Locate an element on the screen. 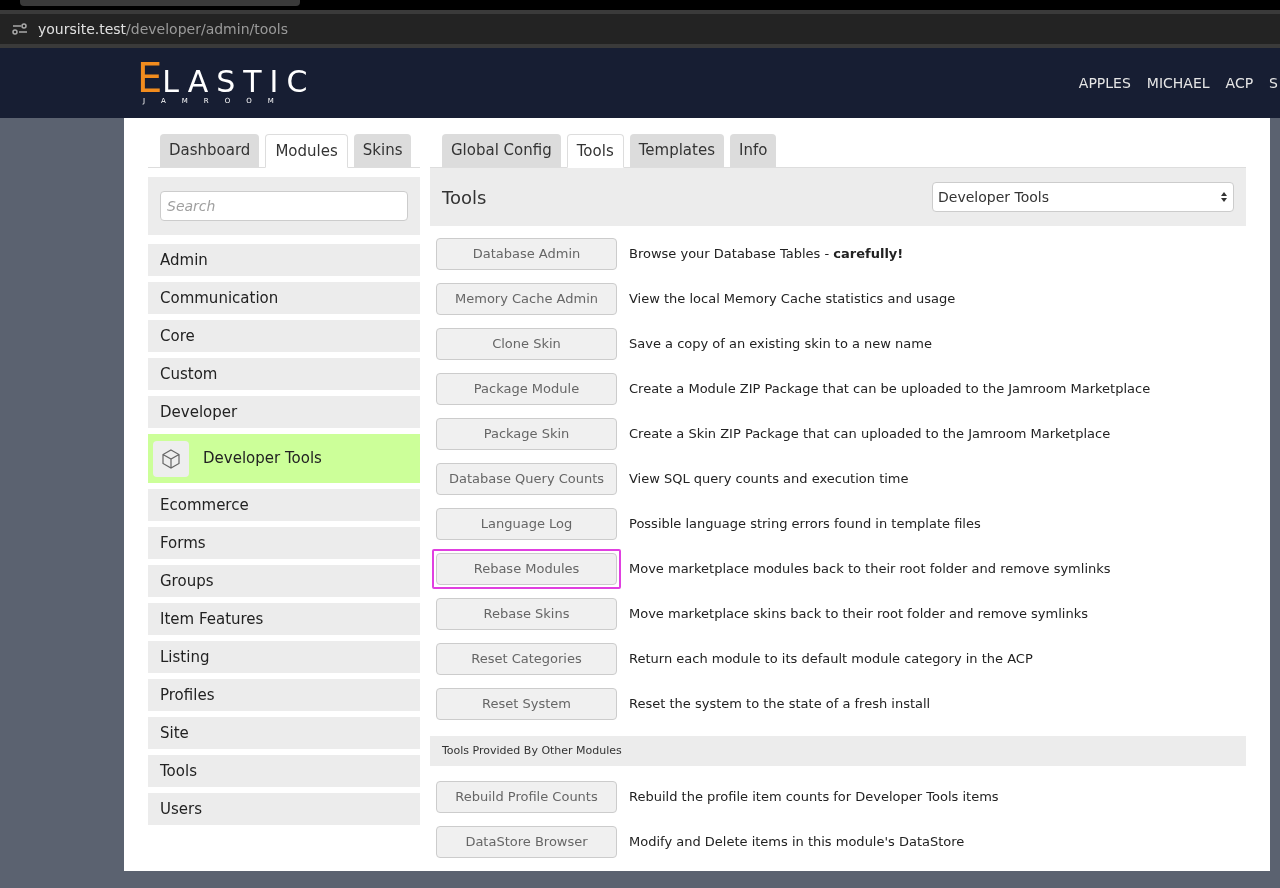 This screenshot has width=1280, height=888. tool-button: DataStore Browser is located at coordinates (526, 842).